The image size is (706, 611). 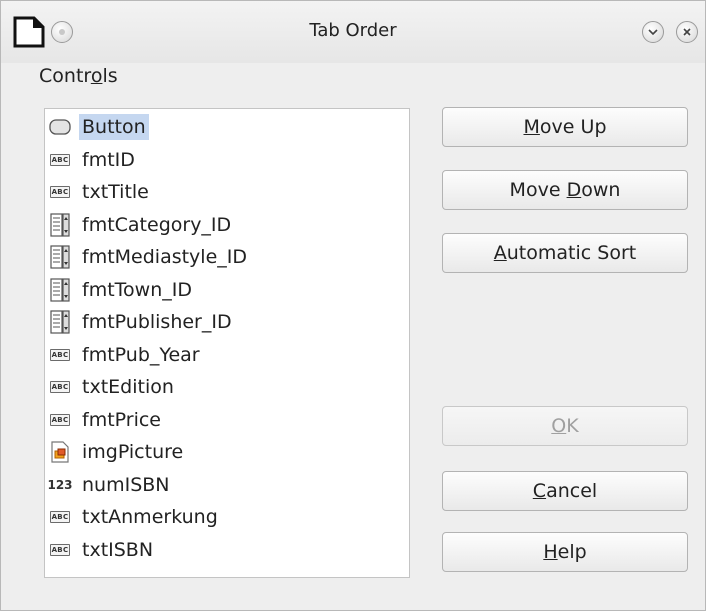 I want to click on move-down-button: Move Down, so click(x=565, y=190).